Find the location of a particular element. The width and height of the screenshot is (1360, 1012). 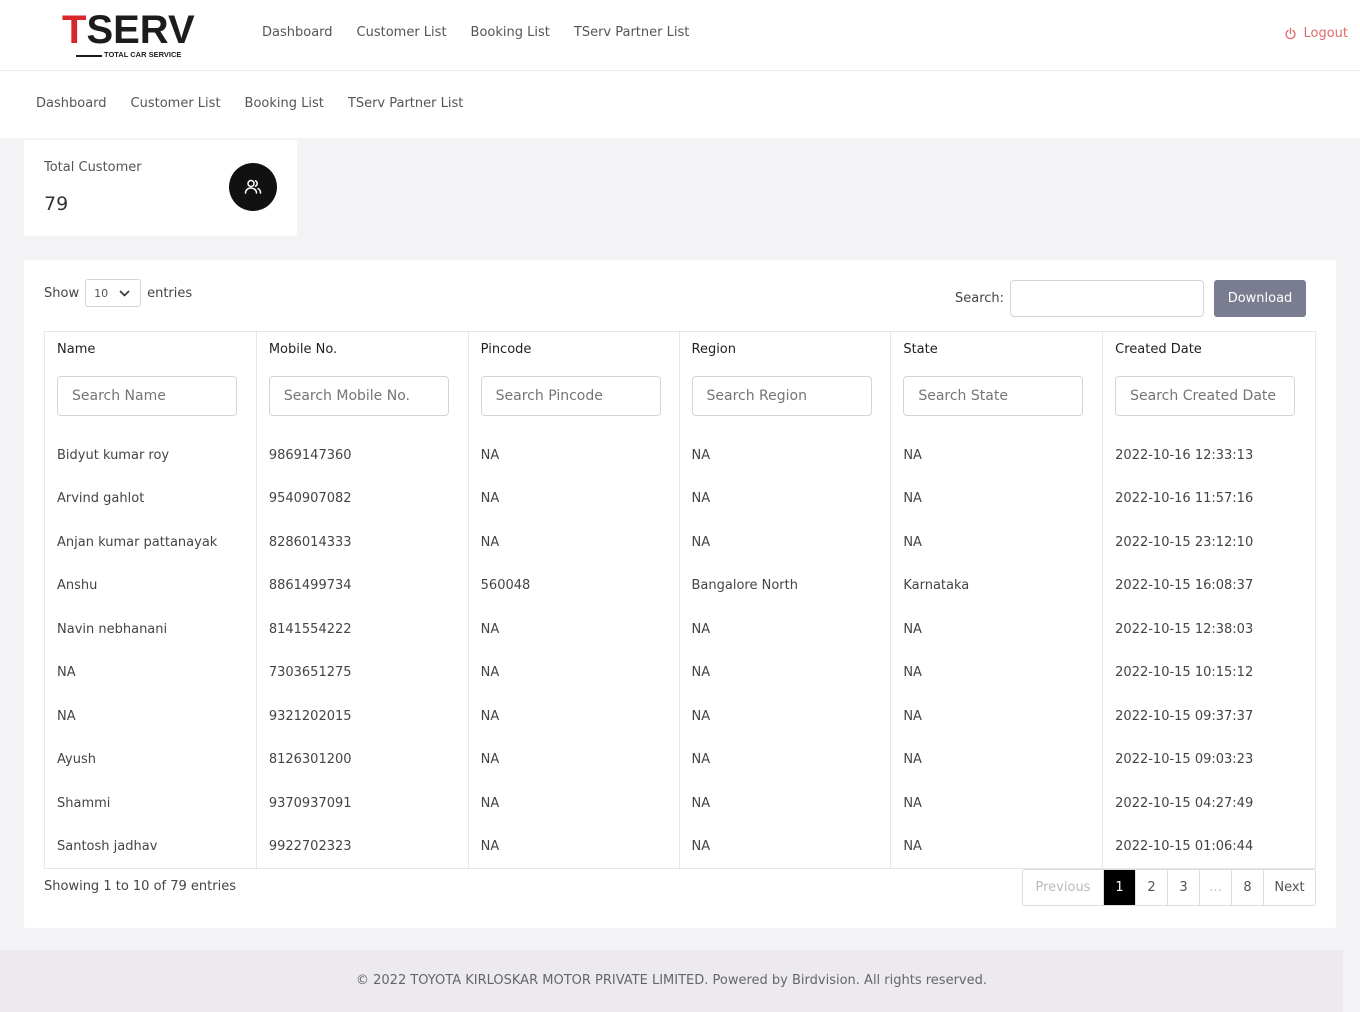

table-row: NA 9321202015 NA NA NA 2022-10-15 09:37:37 is located at coordinates (680, 716).